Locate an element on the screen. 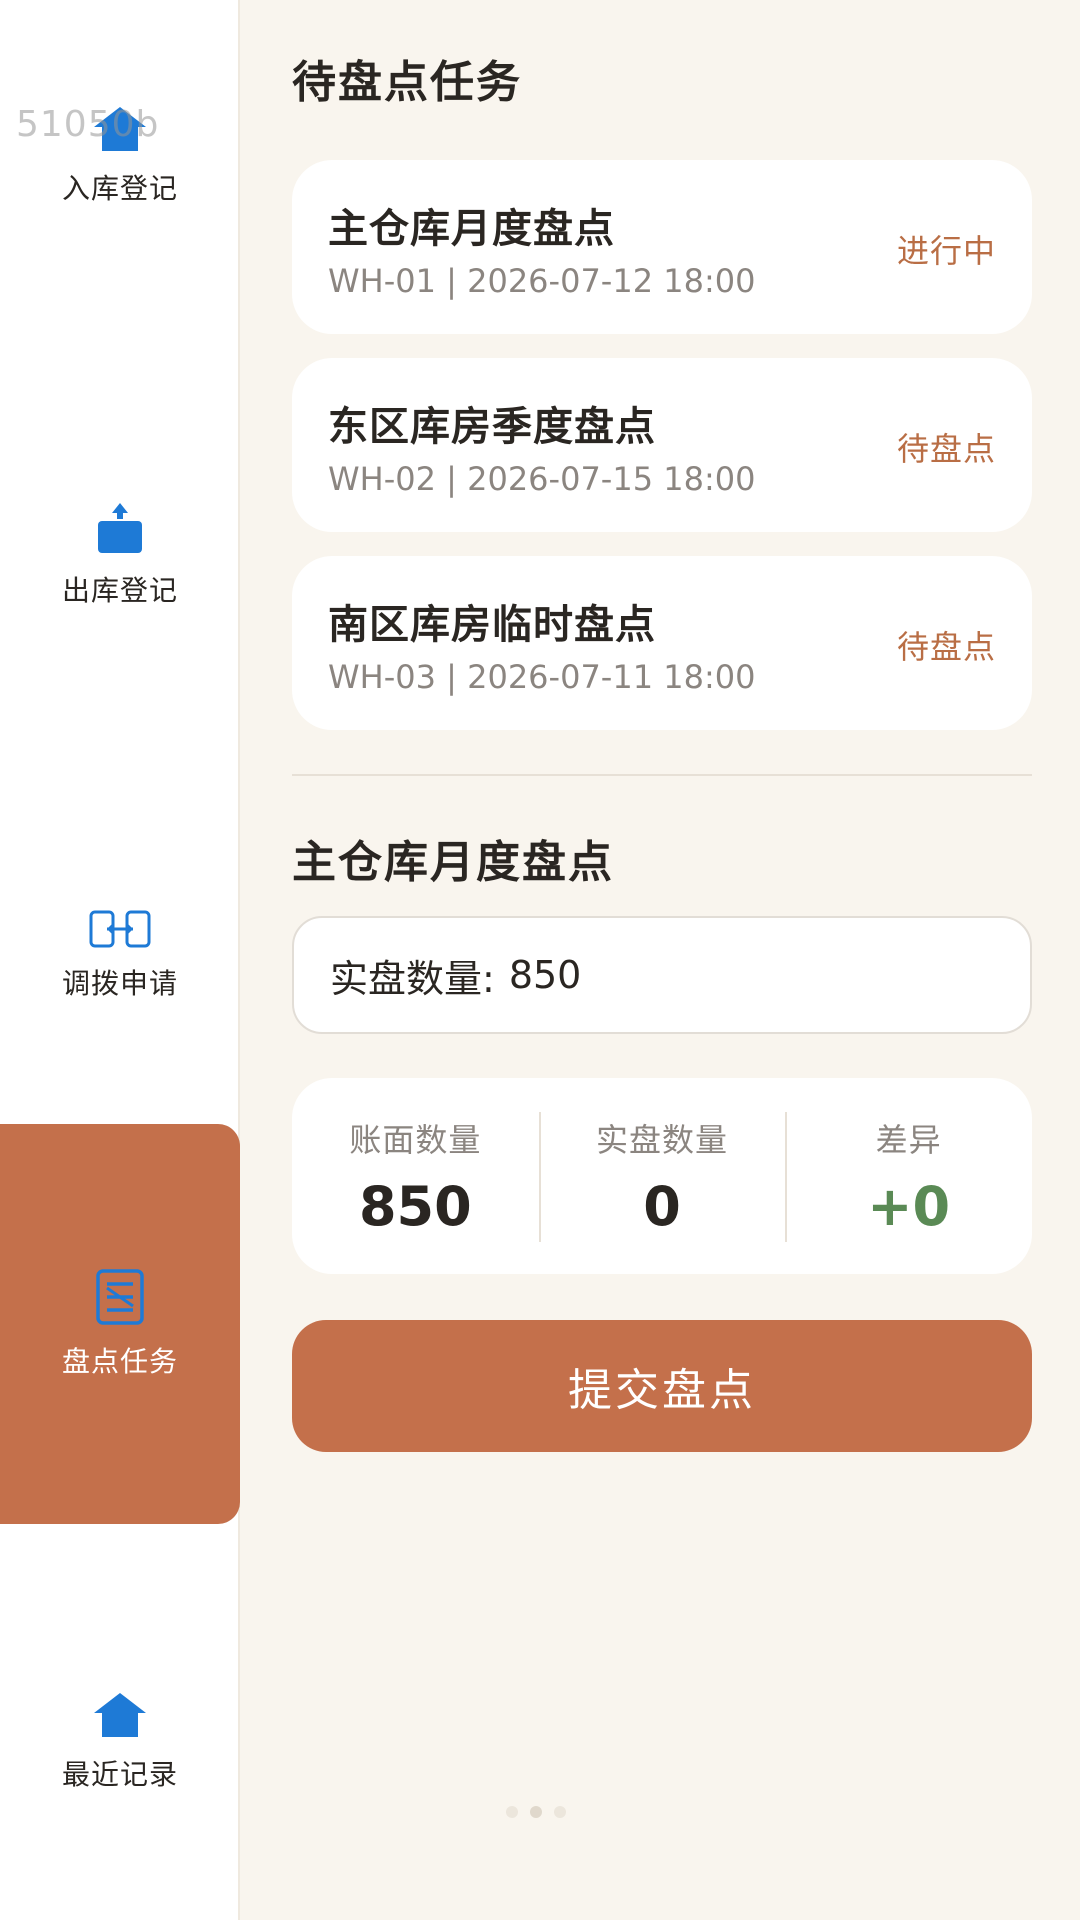 This screenshot has width=1080, height=1920. task-card: 主仓库月度盘点 WH-01 | 2026-07-12 18:00 进行中 is located at coordinates (662, 247).